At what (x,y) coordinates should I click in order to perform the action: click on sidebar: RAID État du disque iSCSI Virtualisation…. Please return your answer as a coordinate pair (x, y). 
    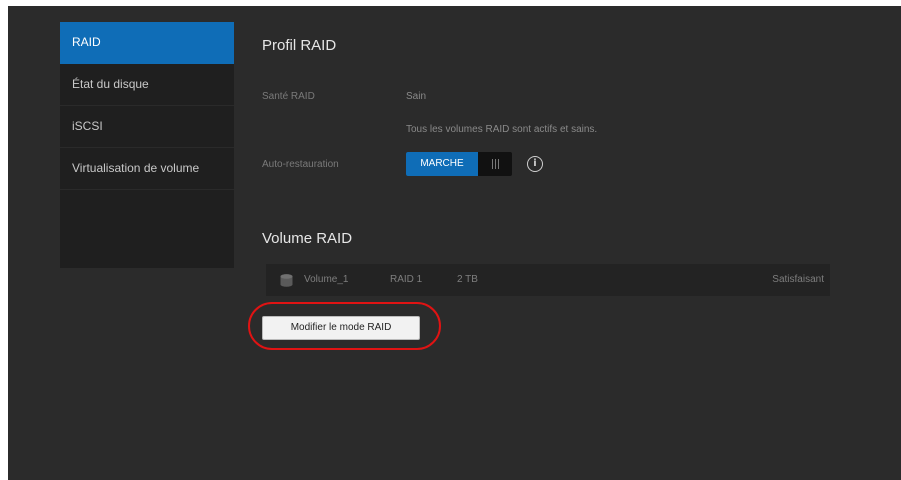
    Looking at the image, I should click on (147, 145).